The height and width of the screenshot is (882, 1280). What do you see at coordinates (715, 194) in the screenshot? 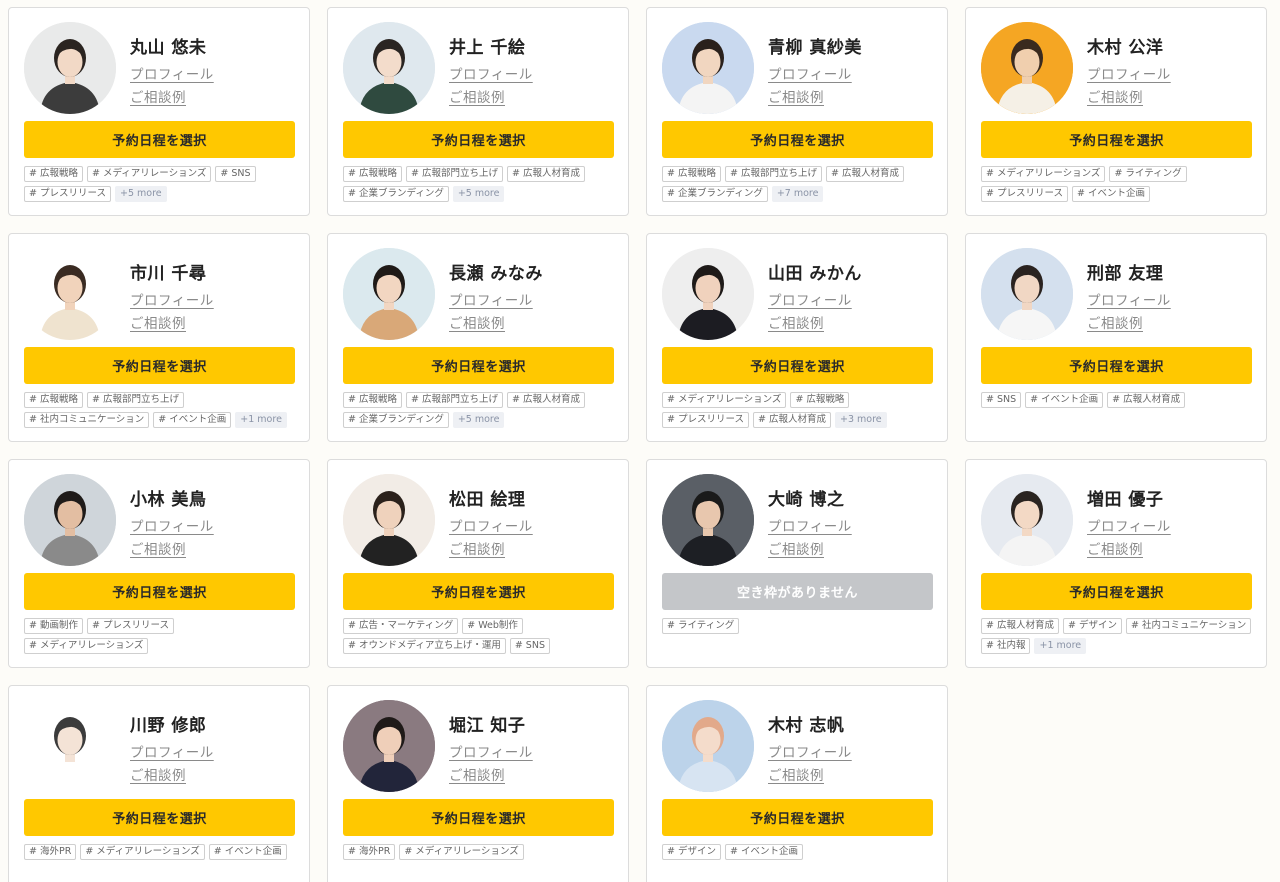
I see `expertise-tag: # 企業ブランディング` at bounding box center [715, 194].